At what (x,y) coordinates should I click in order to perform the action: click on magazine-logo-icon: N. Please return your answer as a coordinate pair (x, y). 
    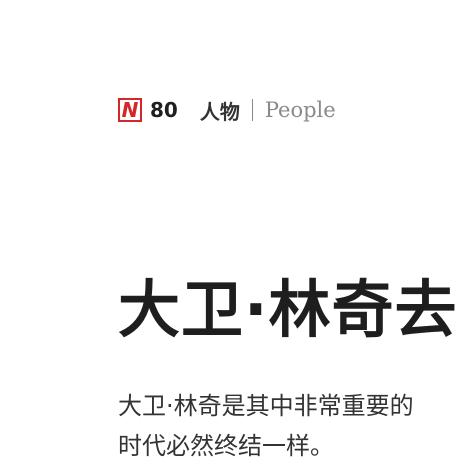
    Looking at the image, I should click on (130, 110).